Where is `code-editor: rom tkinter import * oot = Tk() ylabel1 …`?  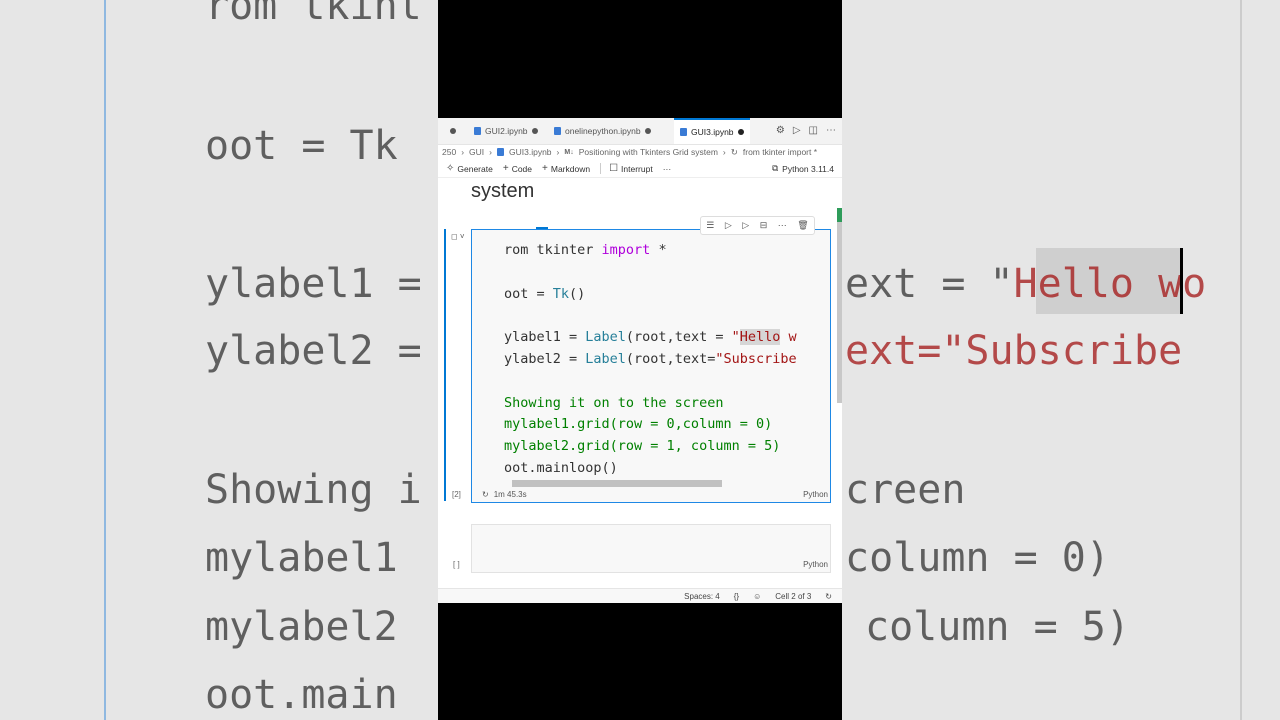
code-editor: rom tkinter import * oot = Tk() ylabel1 … is located at coordinates (650, 360).